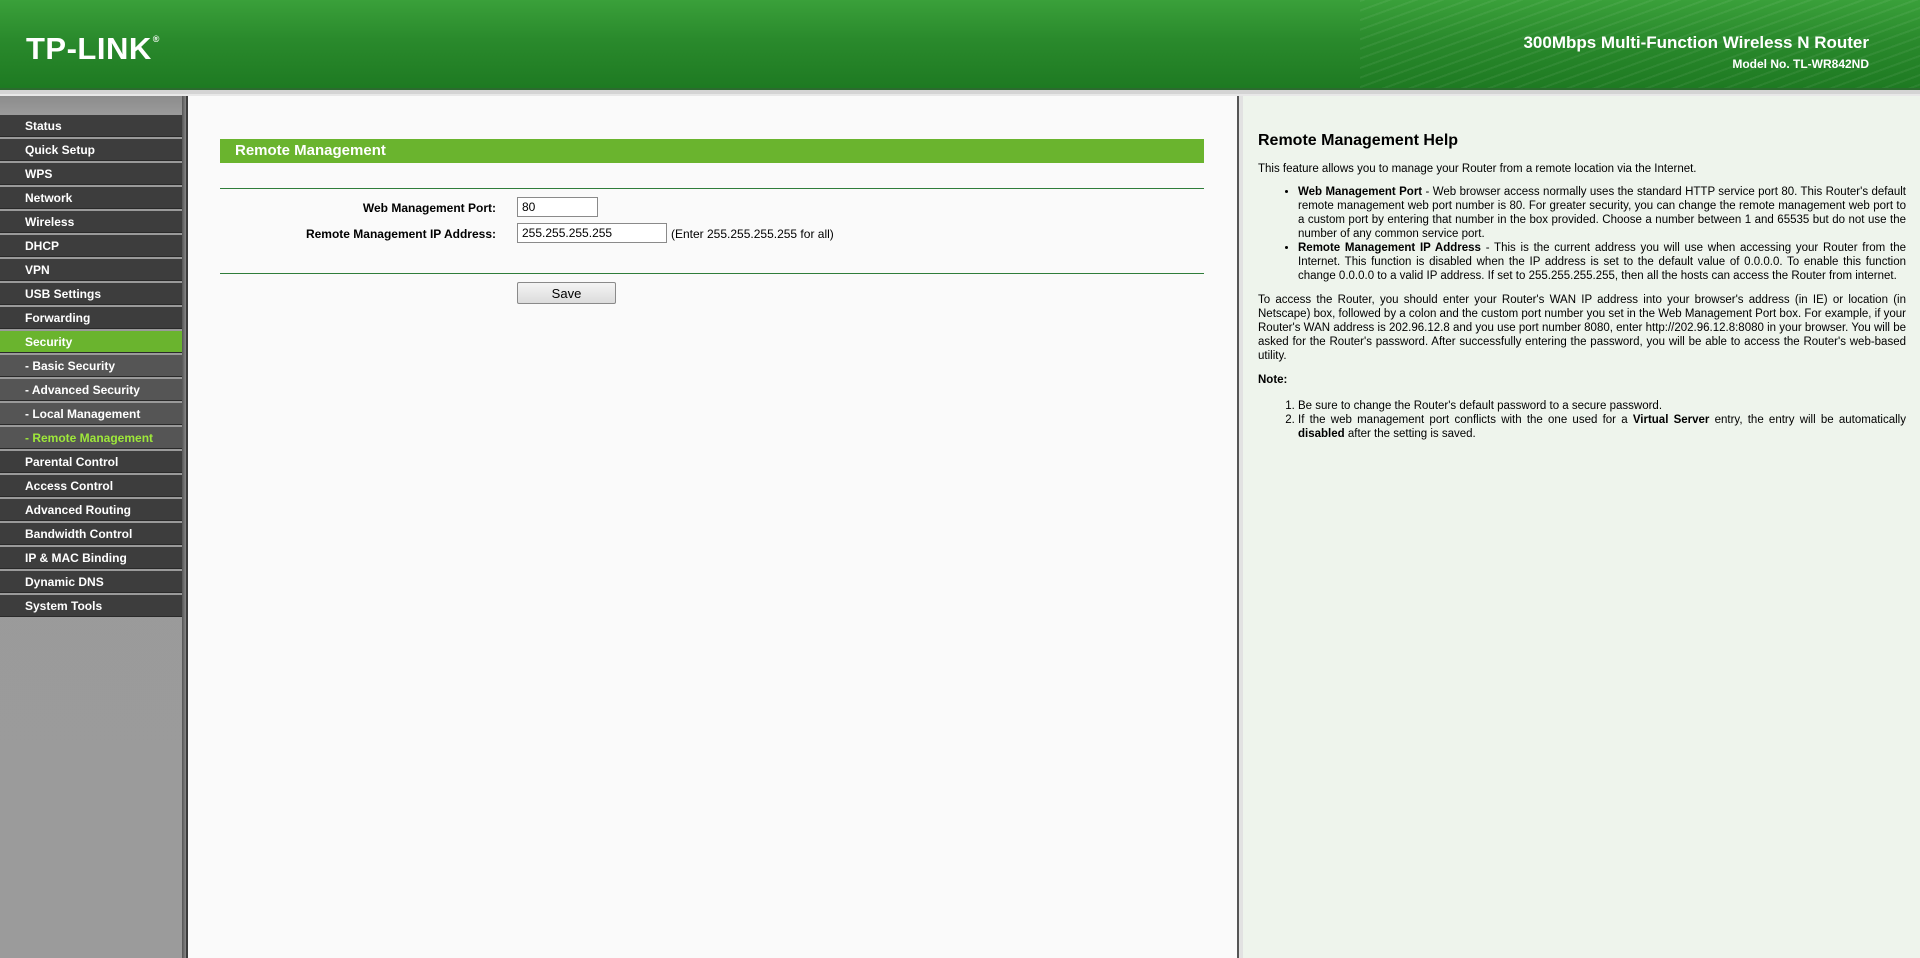 Image resolution: width=1920 pixels, height=958 pixels. Describe the element at coordinates (91, 342) in the screenshot. I see `sidebar-item-security: Security` at that location.